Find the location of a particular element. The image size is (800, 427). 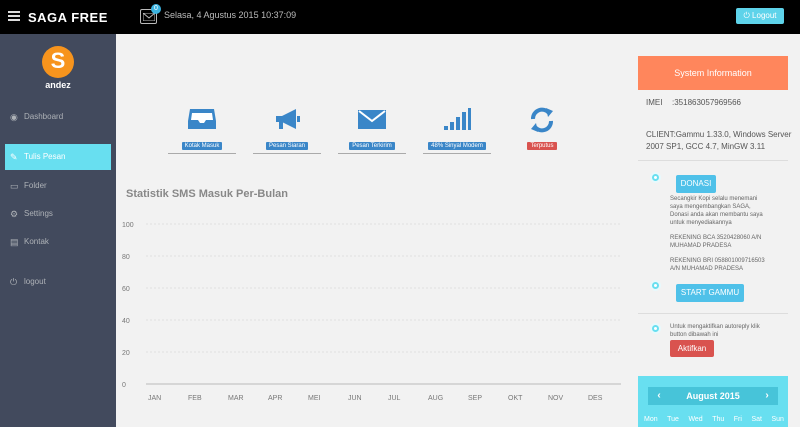

sidebar-item-dashboard: ◉ Dashboard is located at coordinates (58, 117).